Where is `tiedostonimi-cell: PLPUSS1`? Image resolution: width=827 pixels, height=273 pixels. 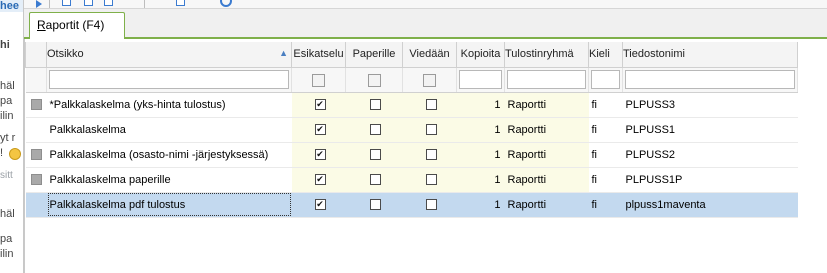 tiedostonimi-cell: PLPUSS1 is located at coordinates (710, 130).